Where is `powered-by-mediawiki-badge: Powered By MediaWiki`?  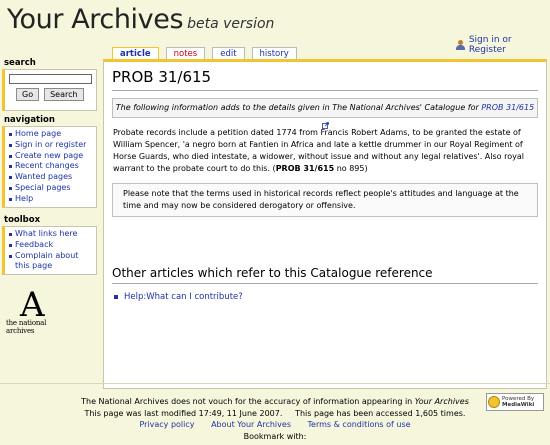
powered-by-mediawiki-badge: Powered By MediaWiki is located at coordinates (515, 402).